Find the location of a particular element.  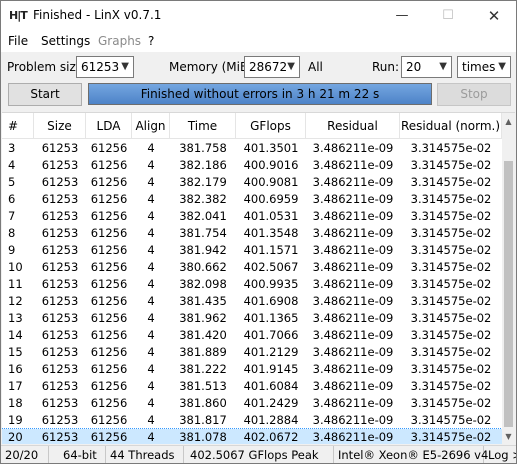

cell-time: 381.860 is located at coordinates (203, 403).